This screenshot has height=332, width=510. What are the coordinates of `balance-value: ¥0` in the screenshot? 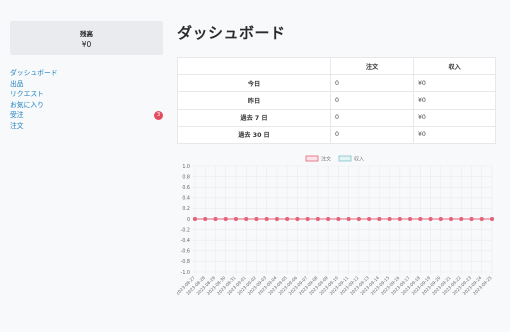 It's located at (86, 44).